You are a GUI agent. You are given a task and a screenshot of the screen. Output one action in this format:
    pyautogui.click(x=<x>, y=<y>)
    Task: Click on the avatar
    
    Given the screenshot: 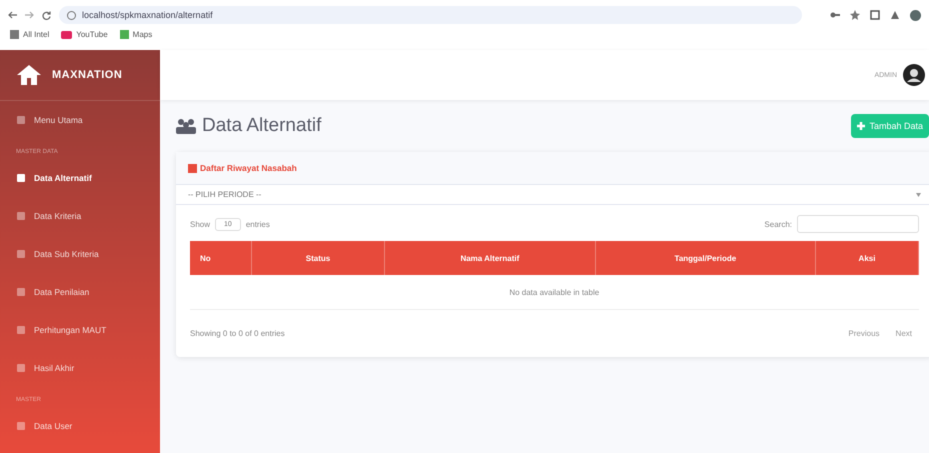 What is the action you would take?
    pyautogui.click(x=914, y=75)
    